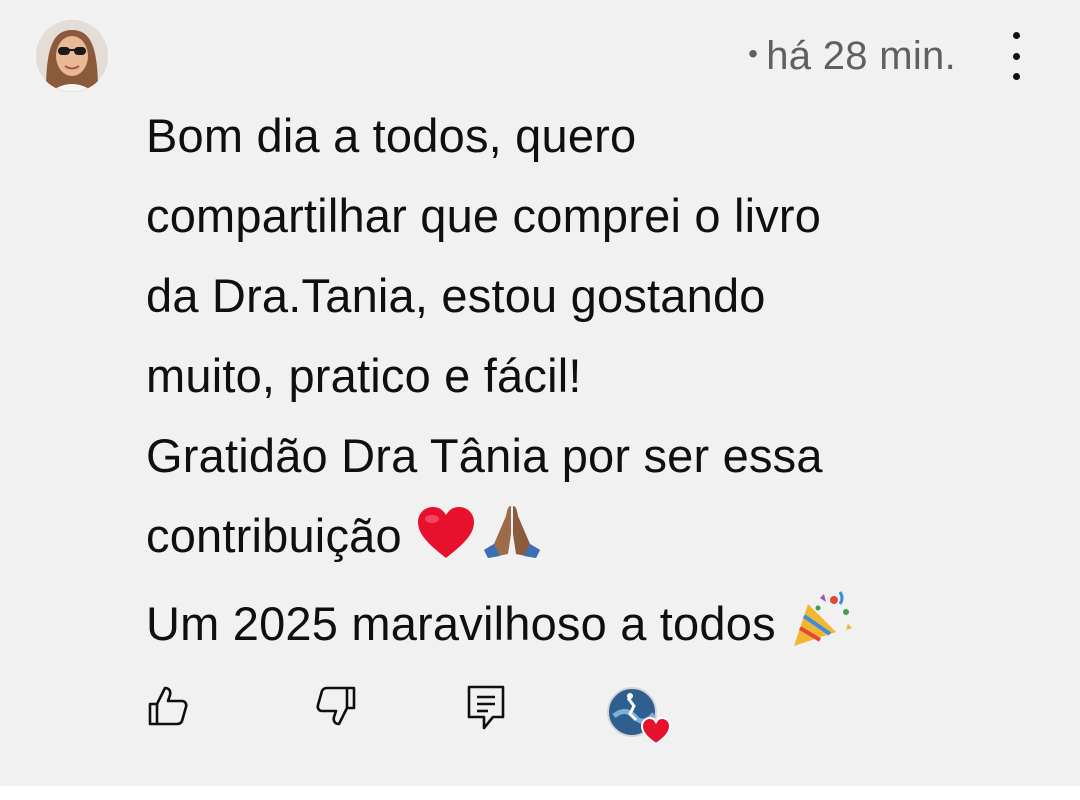  I want to click on like-button, so click(168, 706).